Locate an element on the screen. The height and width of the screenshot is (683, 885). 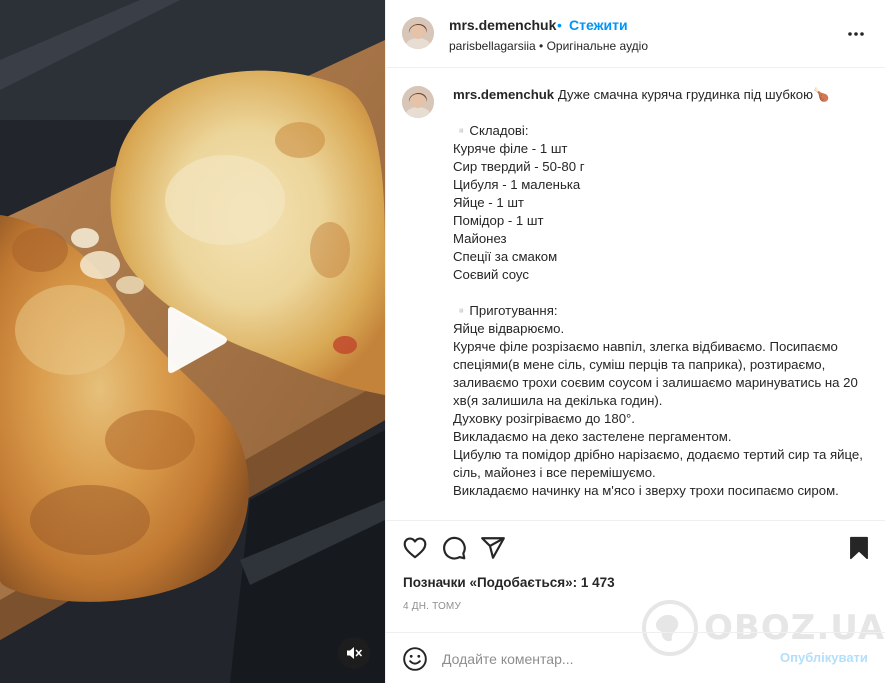
muted-speaker-icon is located at coordinates (354, 653).